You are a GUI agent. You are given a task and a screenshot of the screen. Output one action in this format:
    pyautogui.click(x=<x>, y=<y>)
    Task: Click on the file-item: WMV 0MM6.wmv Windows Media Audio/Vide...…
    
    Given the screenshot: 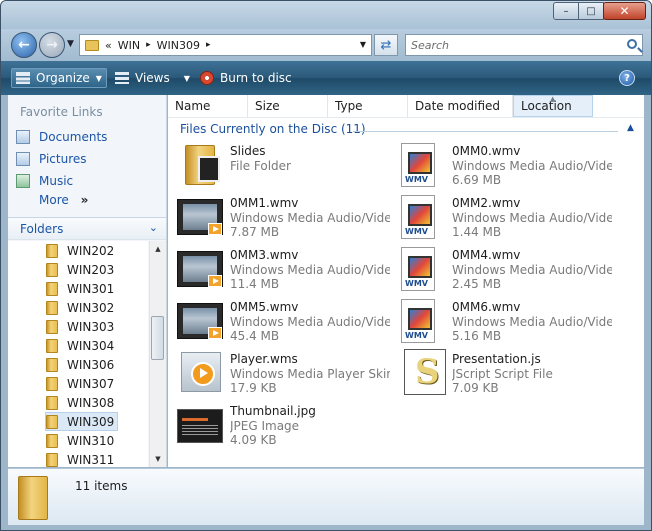 What is the action you would take?
    pyautogui.click(x=510, y=321)
    